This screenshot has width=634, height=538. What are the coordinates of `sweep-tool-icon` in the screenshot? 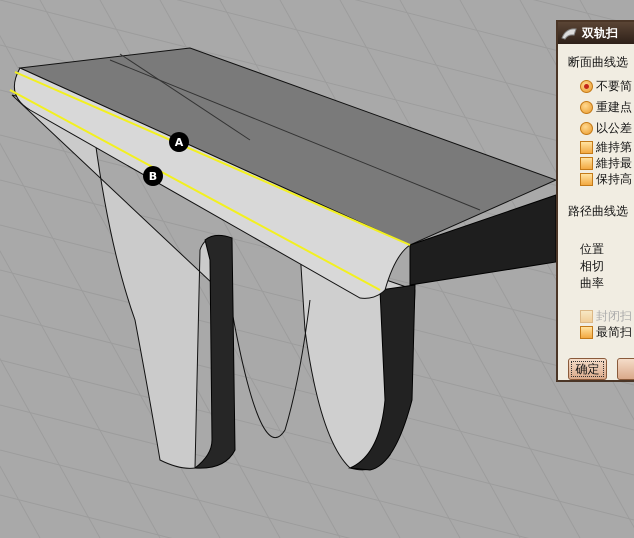 It's located at (569, 33).